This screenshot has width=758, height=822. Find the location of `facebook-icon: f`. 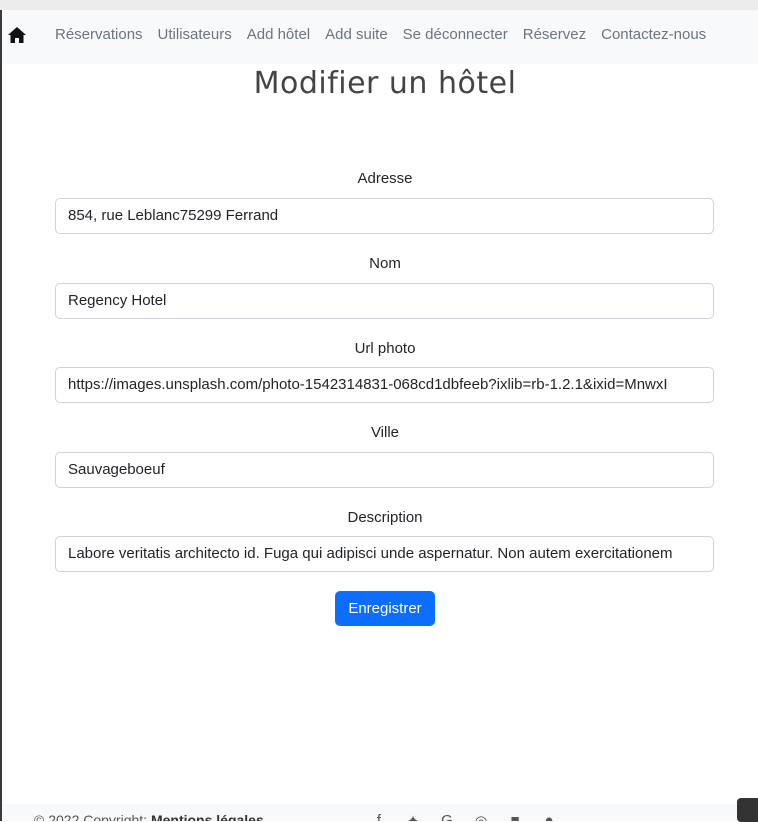

facebook-icon: f is located at coordinates (379, 816).